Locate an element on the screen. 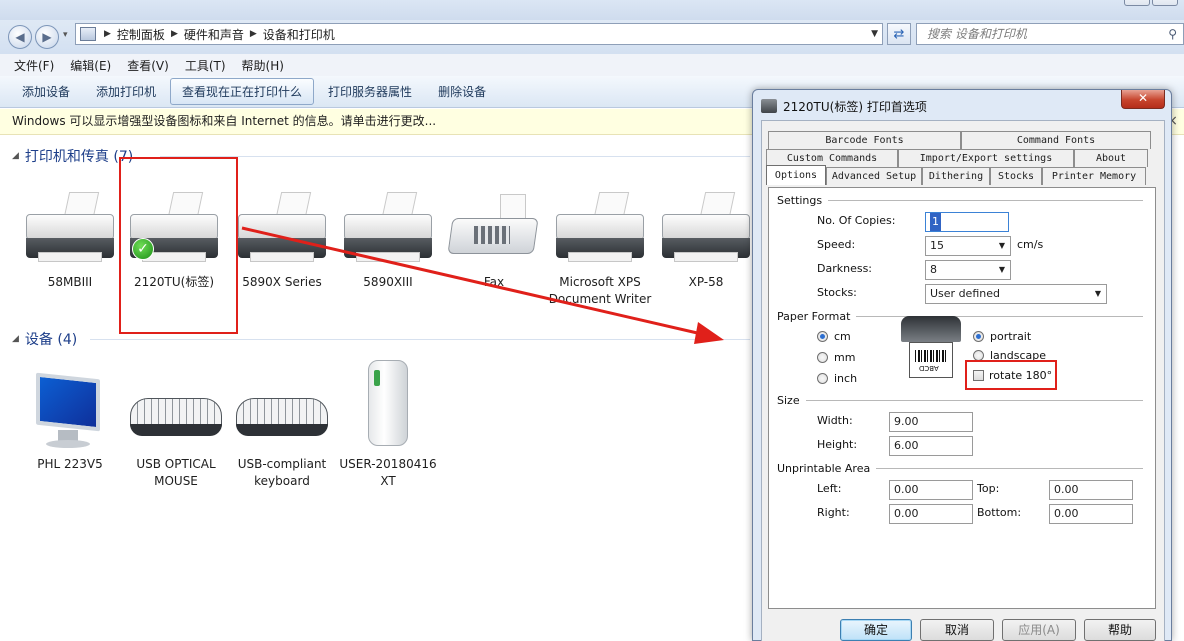 The width and height of the screenshot is (1184, 641). tab-about: About is located at coordinates (1111, 158).